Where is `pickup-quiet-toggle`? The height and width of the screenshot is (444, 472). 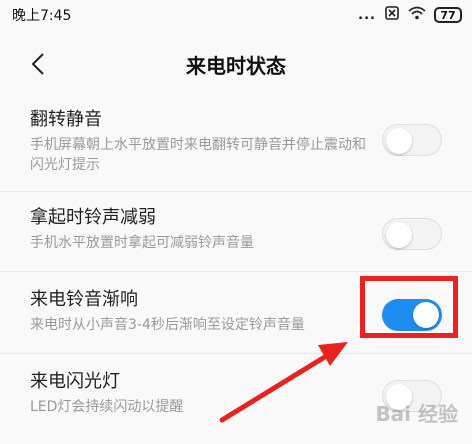
pickup-quiet-toggle is located at coordinates (412, 234).